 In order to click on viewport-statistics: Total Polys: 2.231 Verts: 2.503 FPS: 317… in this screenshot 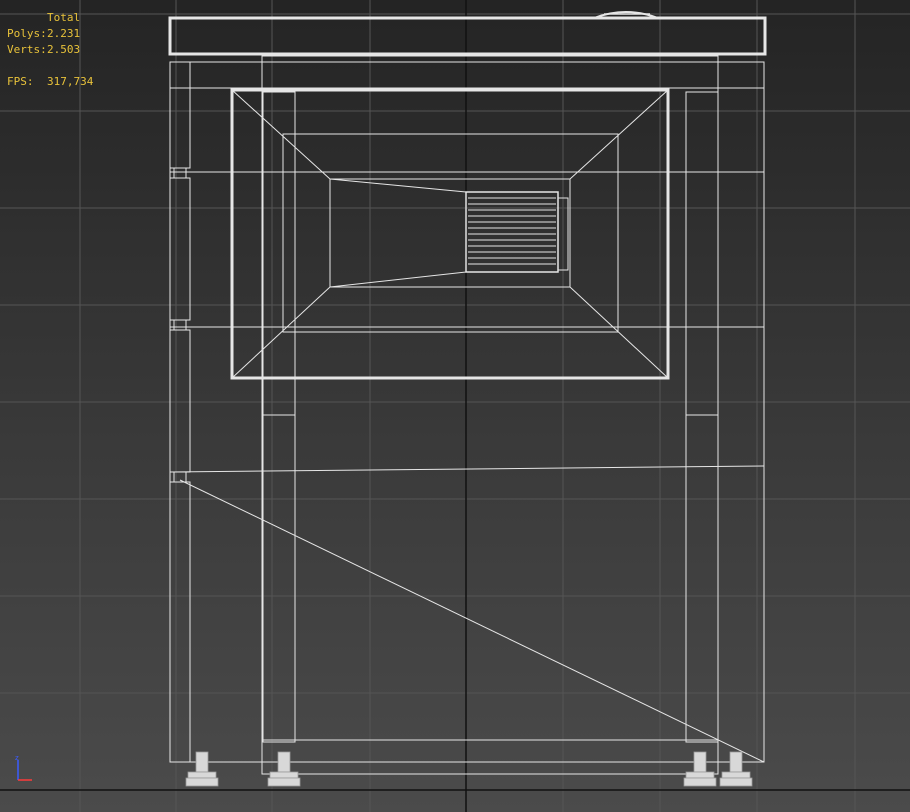, I will do `click(50, 50)`.